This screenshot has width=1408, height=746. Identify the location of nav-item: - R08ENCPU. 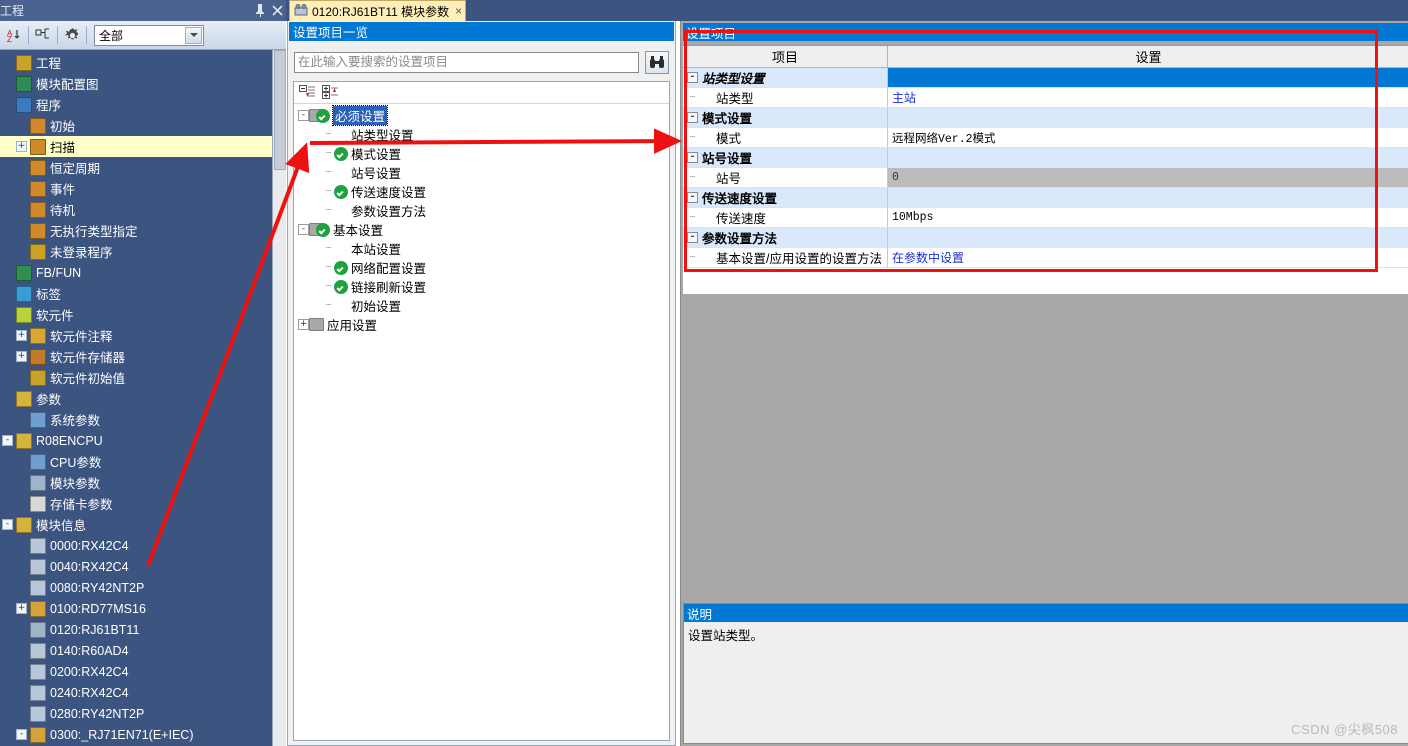
(136, 440).